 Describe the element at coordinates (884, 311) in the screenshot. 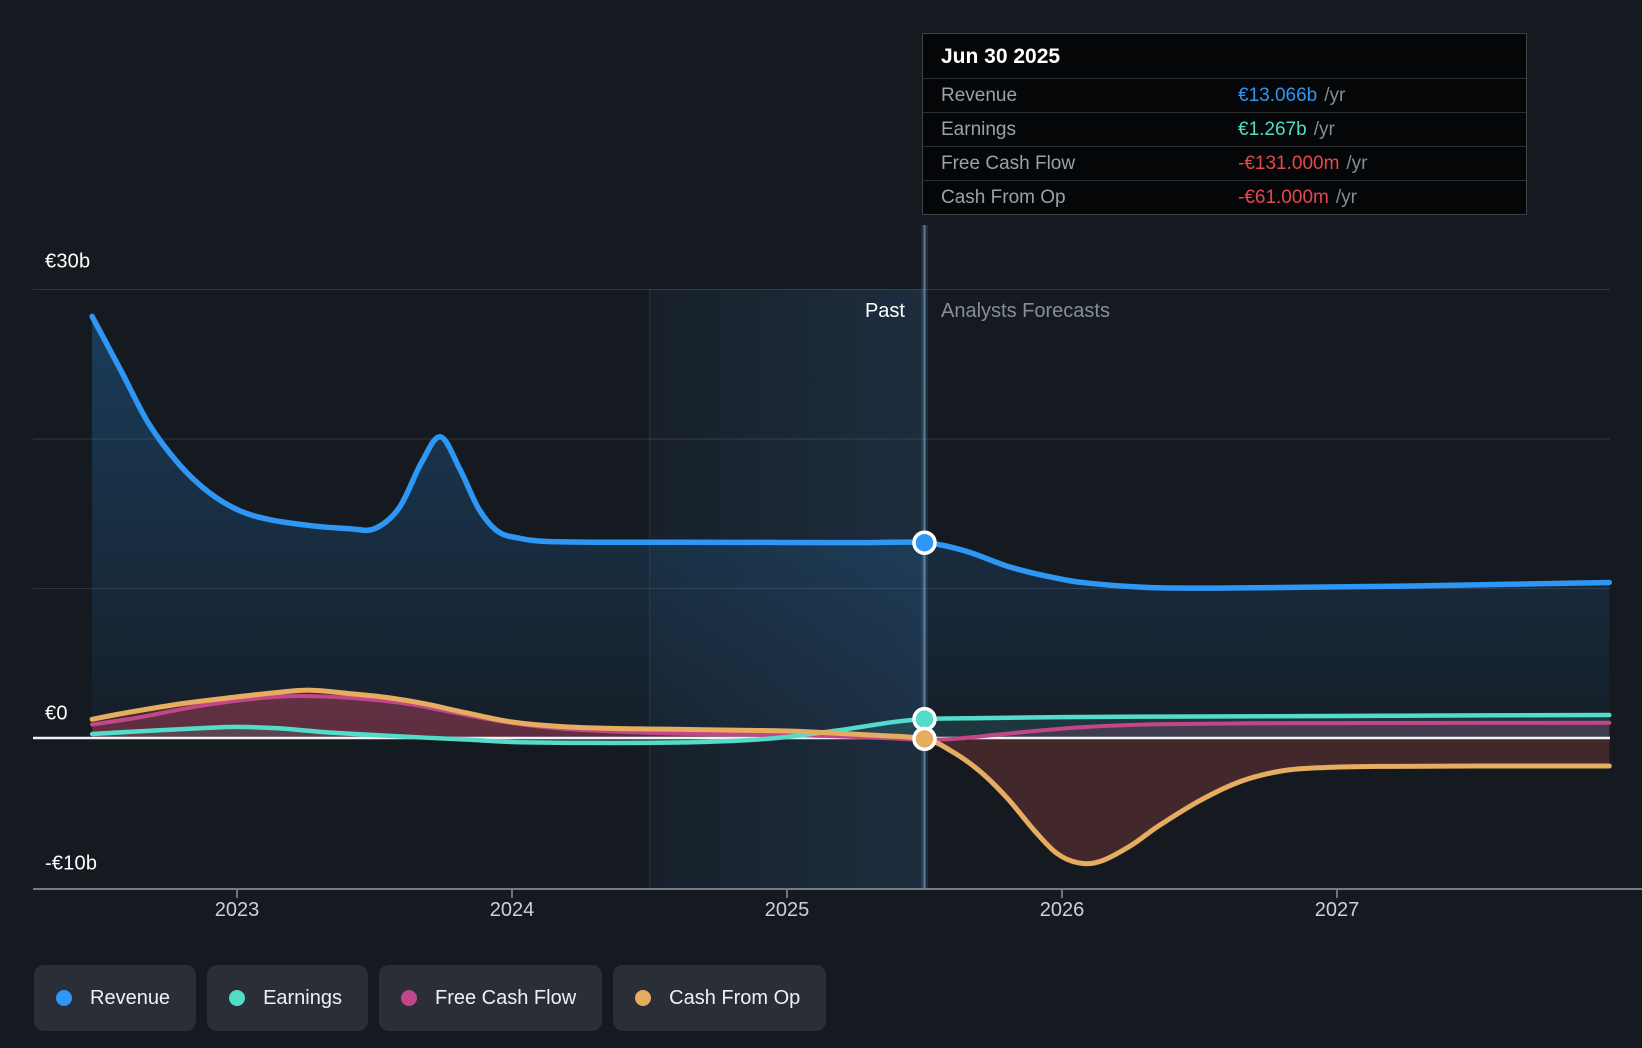

I see `past-region-label: Past` at that location.